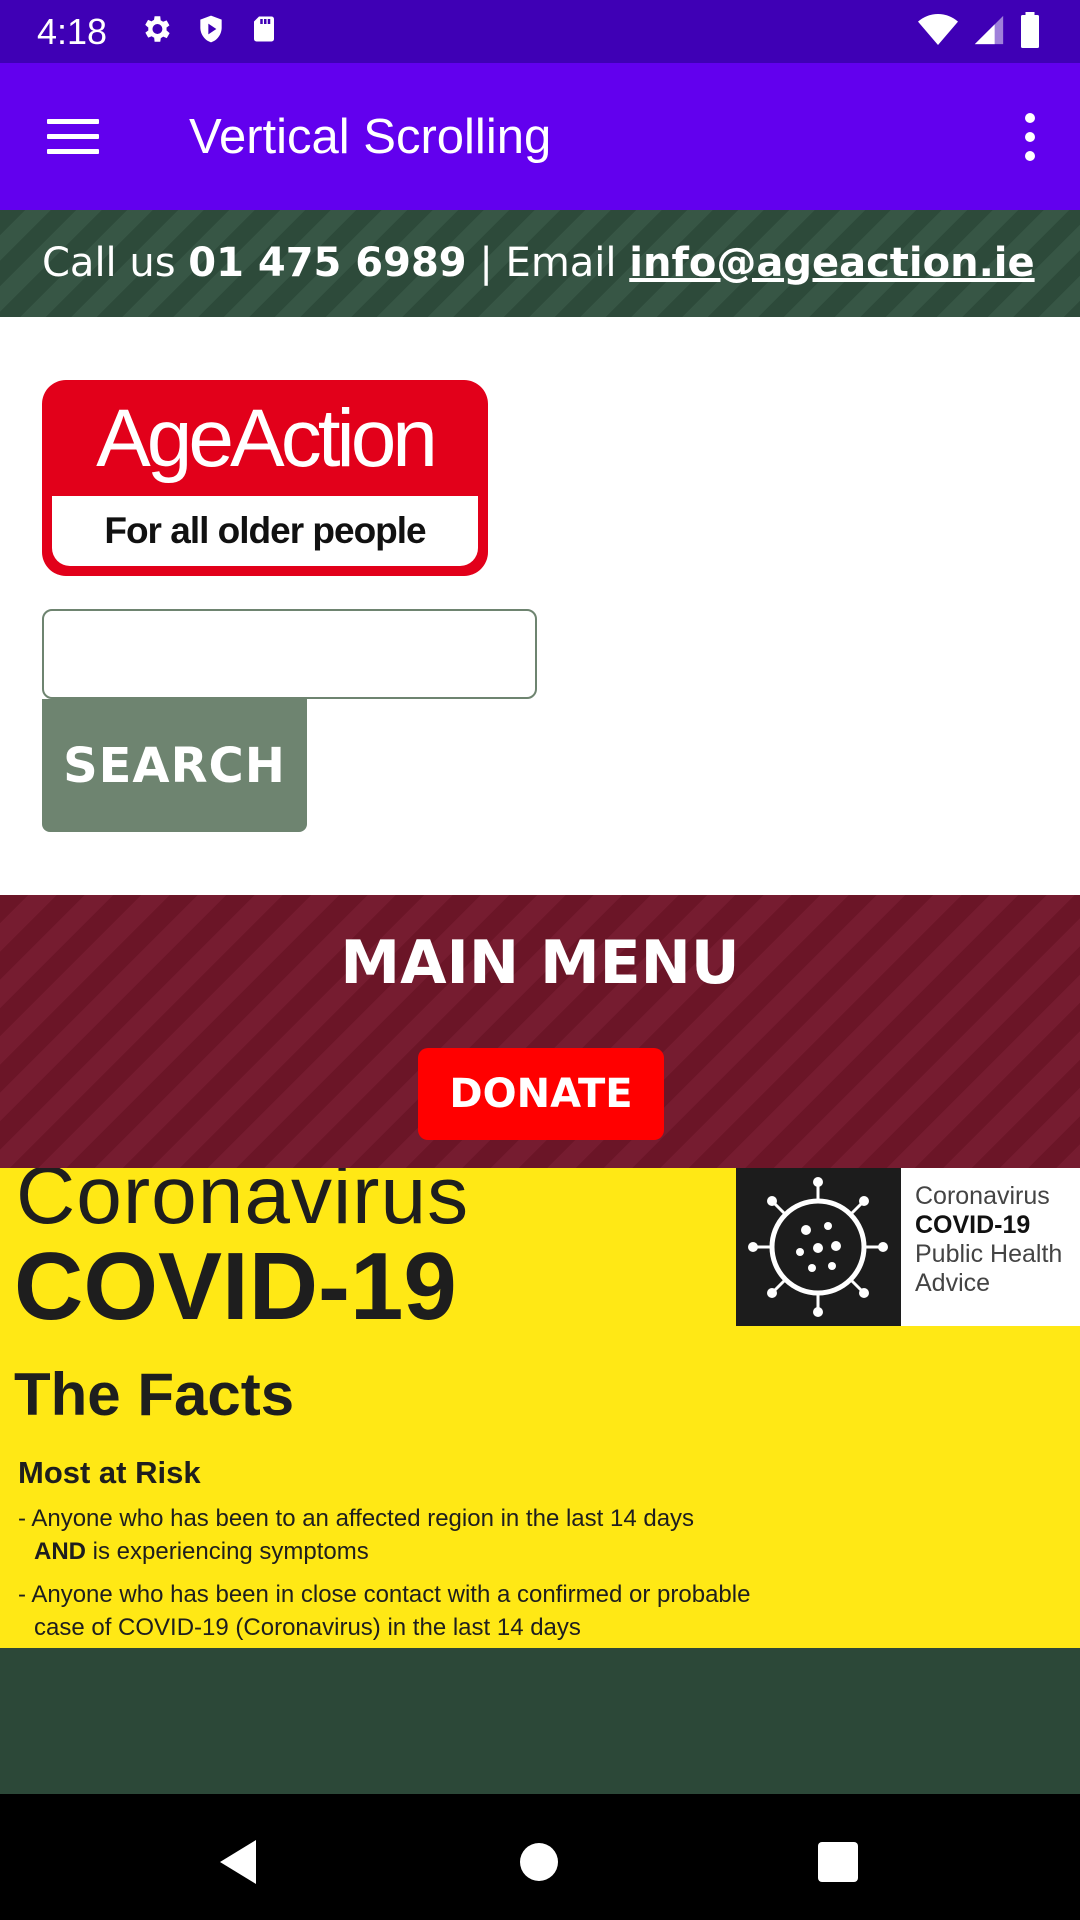 This screenshot has height=1920, width=1080. What do you see at coordinates (540, 1031) in the screenshot?
I see `main-menu-section: MAIN MENU DONATE` at bounding box center [540, 1031].